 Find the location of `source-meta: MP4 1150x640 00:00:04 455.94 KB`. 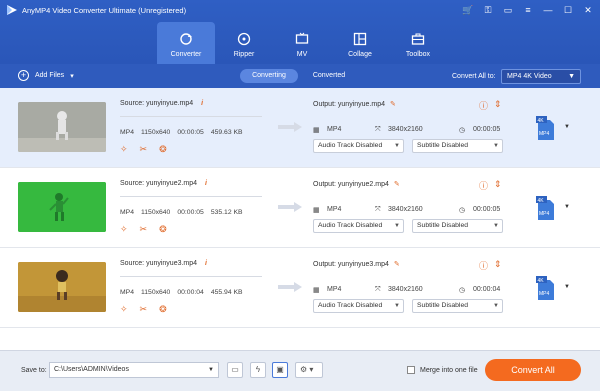

source-meta: MP4 1150x640 00:00:04 455.94 KB is located at coordinates (181, 292).